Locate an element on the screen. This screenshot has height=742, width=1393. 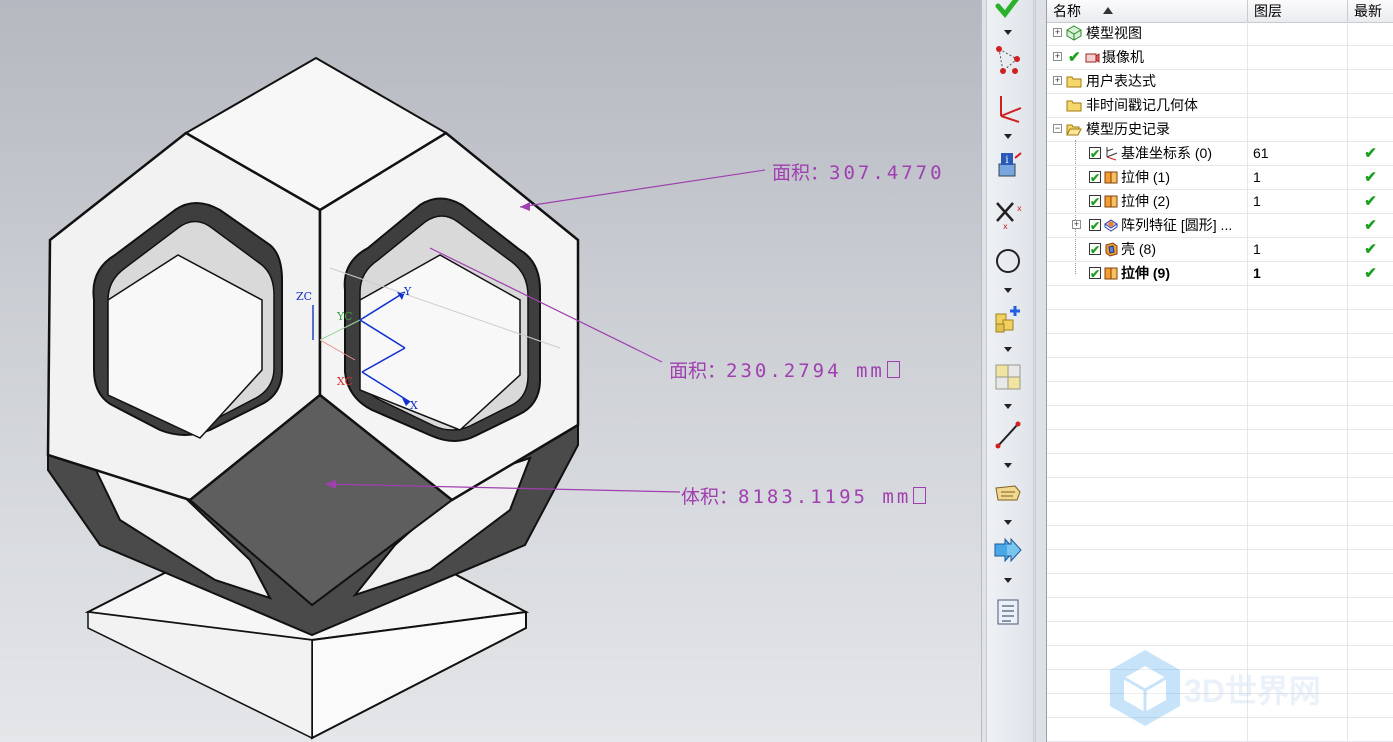
tree-row-extrude-1: ✔ 拉伸 (1) 1 ✔ is located at coordinates (1220, 178).